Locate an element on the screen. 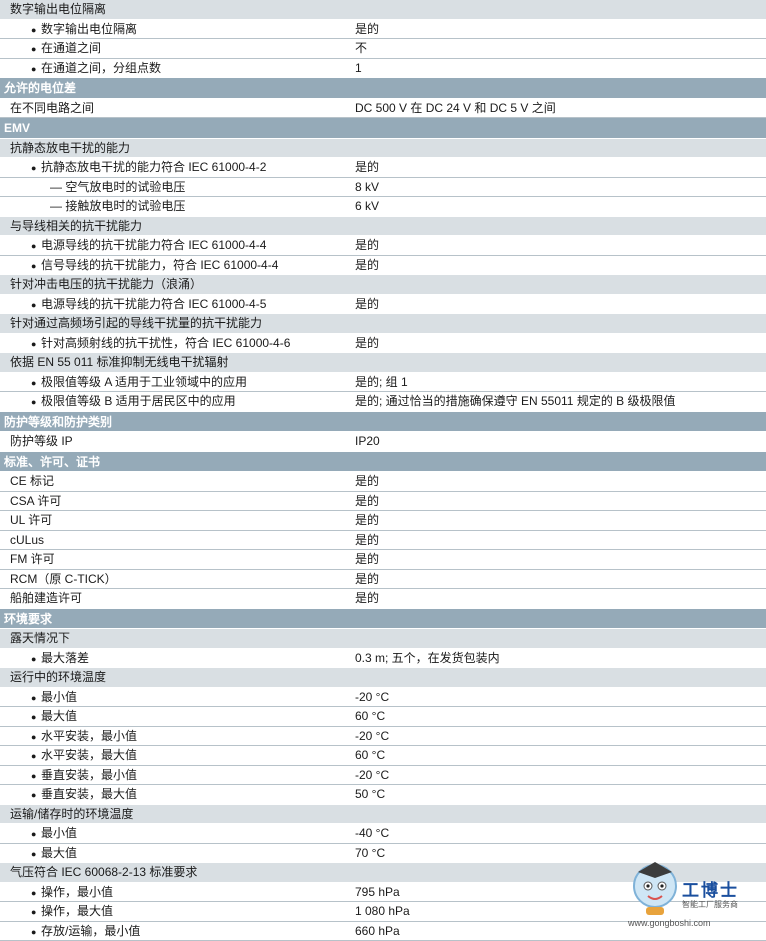  spec-label: — 接触放电时的试验电压 is located at coordinates (173, 207).